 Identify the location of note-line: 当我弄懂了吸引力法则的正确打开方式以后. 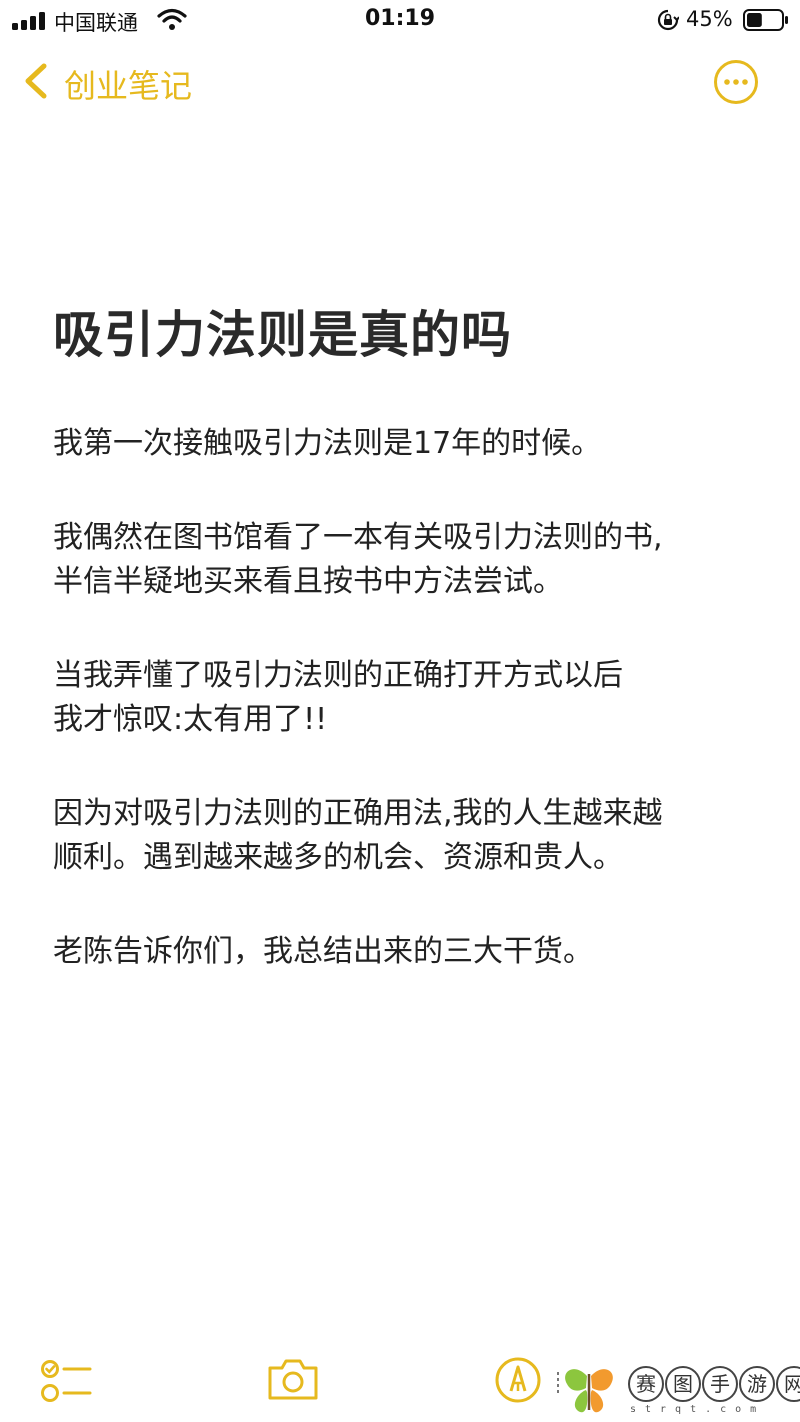
(338, 675).